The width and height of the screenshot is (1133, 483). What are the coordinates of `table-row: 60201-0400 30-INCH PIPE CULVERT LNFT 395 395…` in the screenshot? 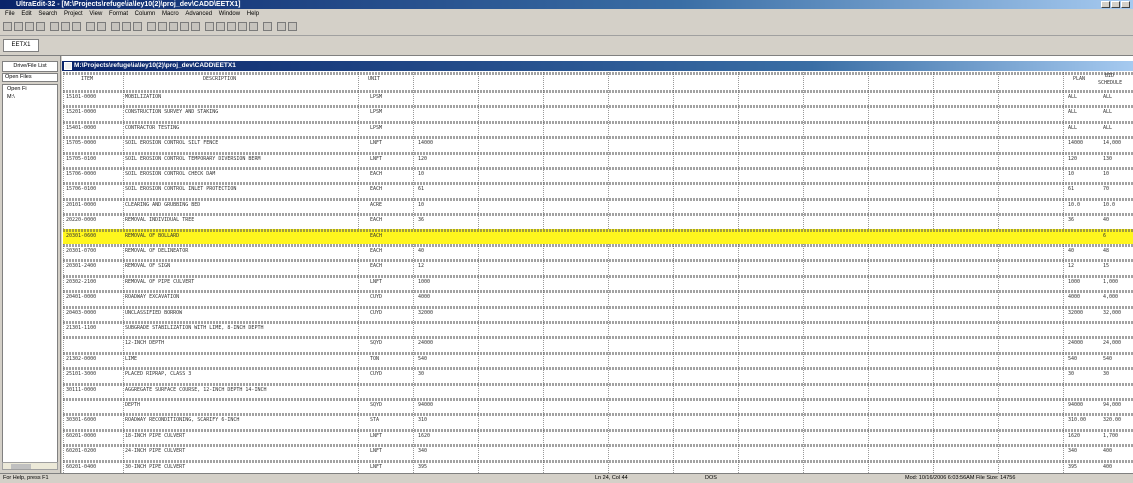 It's located at (598, 466).